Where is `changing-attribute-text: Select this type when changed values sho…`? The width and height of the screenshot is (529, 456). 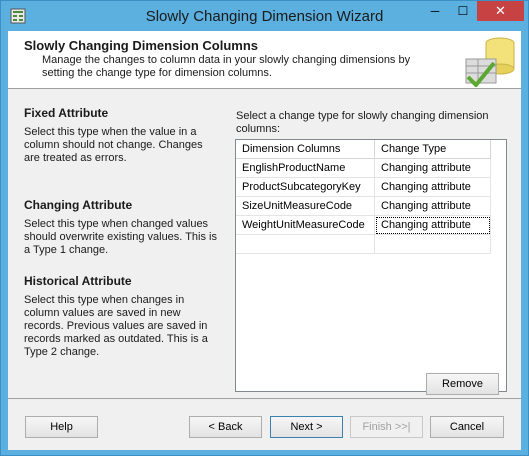 changing-attribute-text: Select this type when changed values sho… is located at coordinates (120, 237).